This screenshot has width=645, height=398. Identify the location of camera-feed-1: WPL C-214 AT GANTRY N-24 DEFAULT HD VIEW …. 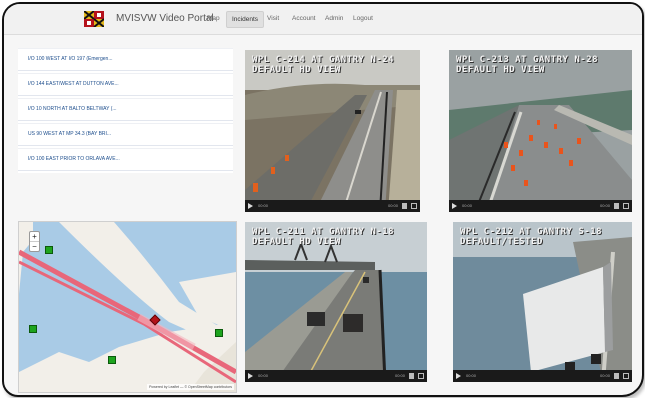
(332, 131).